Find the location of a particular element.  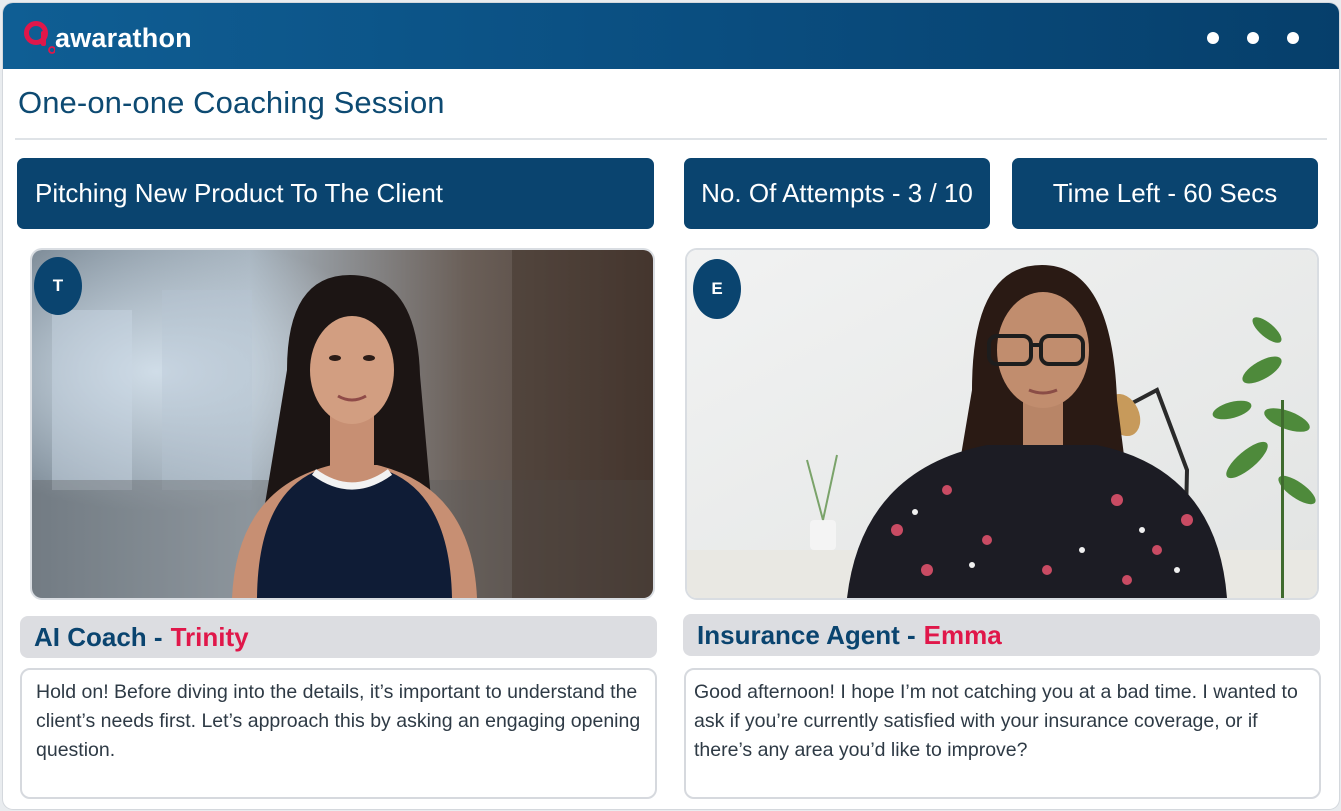

top-bar: awarathon is located at coordinates (671, 36).